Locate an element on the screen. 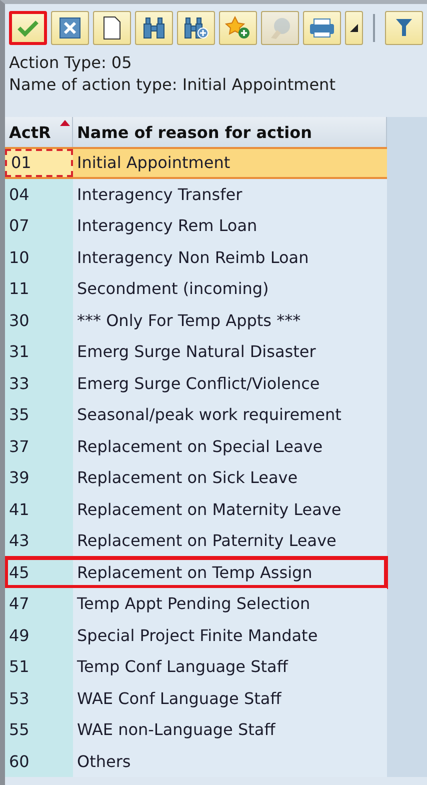  table-row: 55 WAE non-Language Staff is located at coordinates (196, 730).